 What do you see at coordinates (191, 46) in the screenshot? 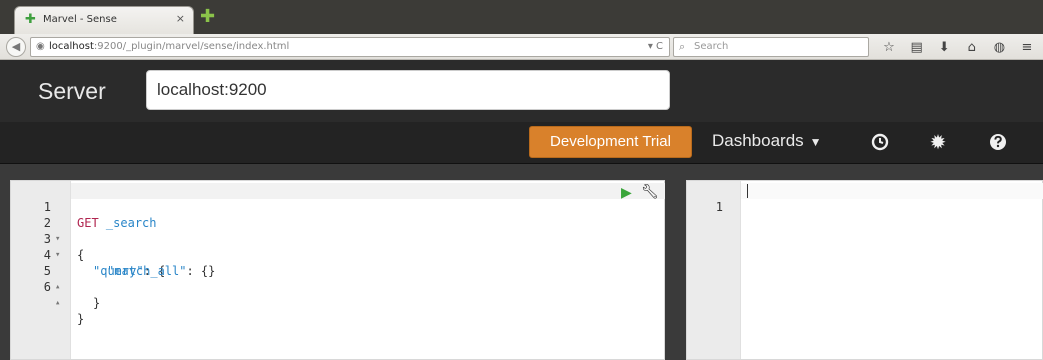
I see `url-path: :9200/_plugin/marvel/sense/index.html` at bounding box center [191, 46].